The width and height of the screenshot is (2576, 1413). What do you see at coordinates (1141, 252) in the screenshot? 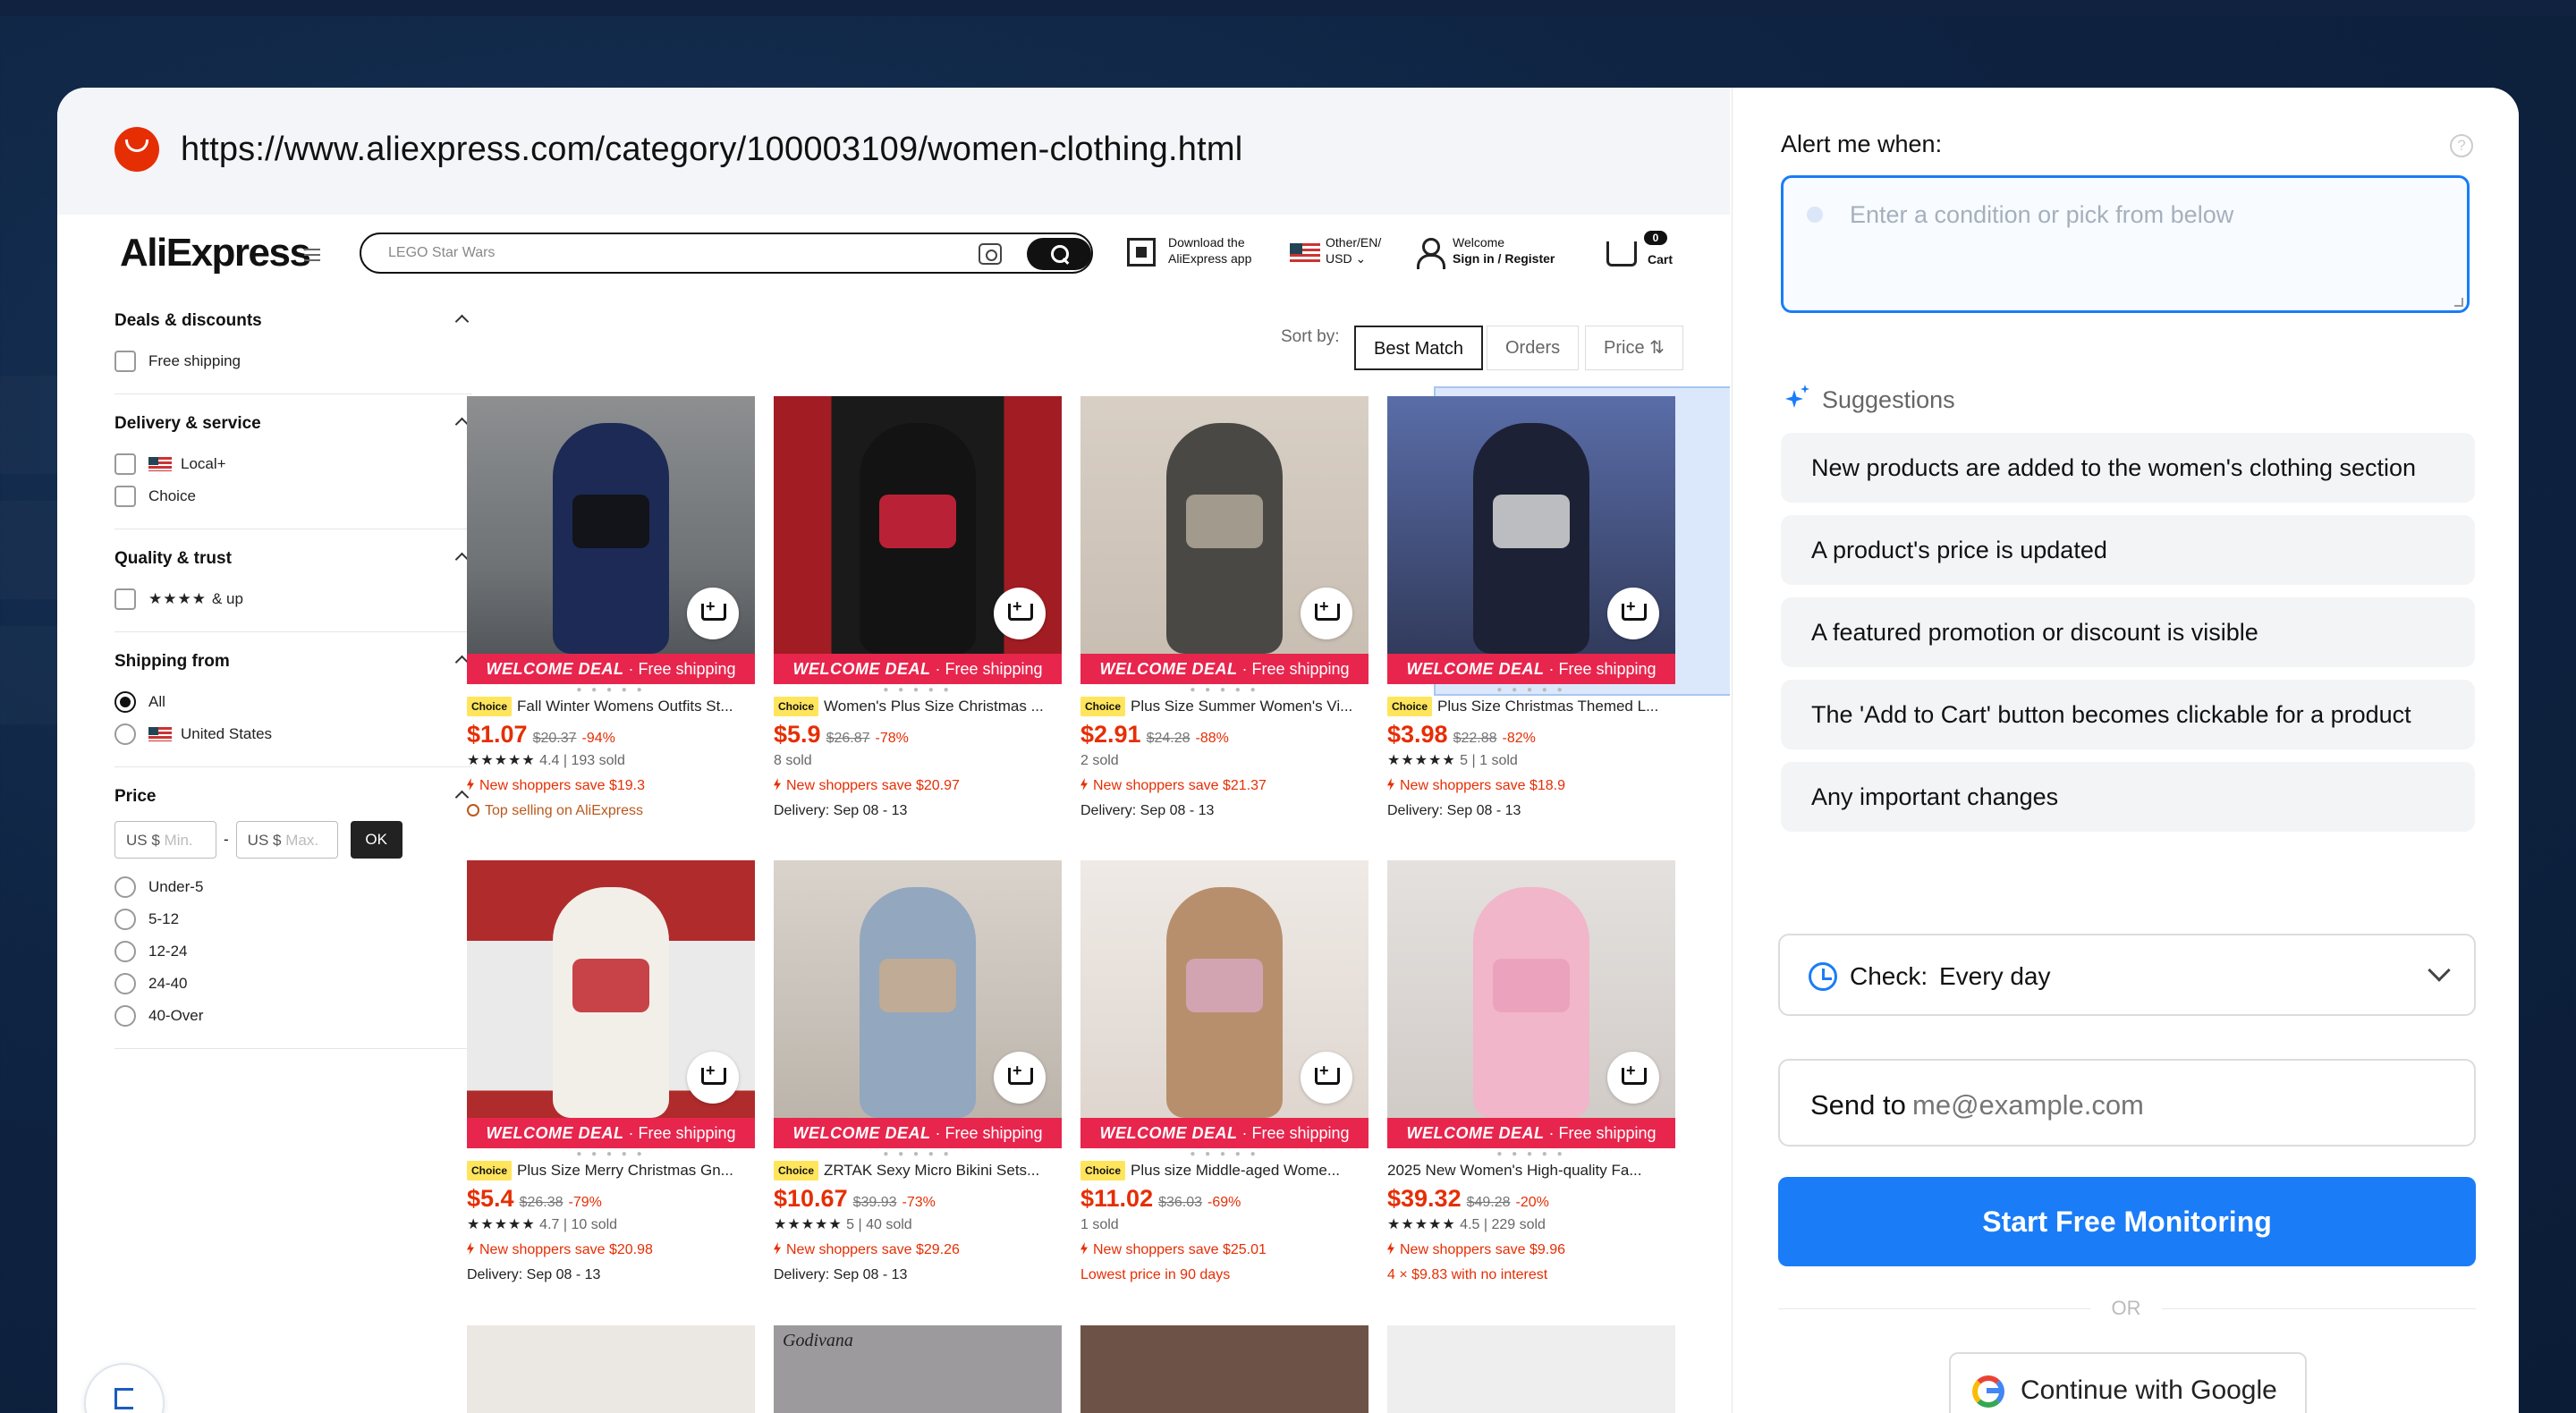
I see `qr-icon` at bounding box center [1141, 252].